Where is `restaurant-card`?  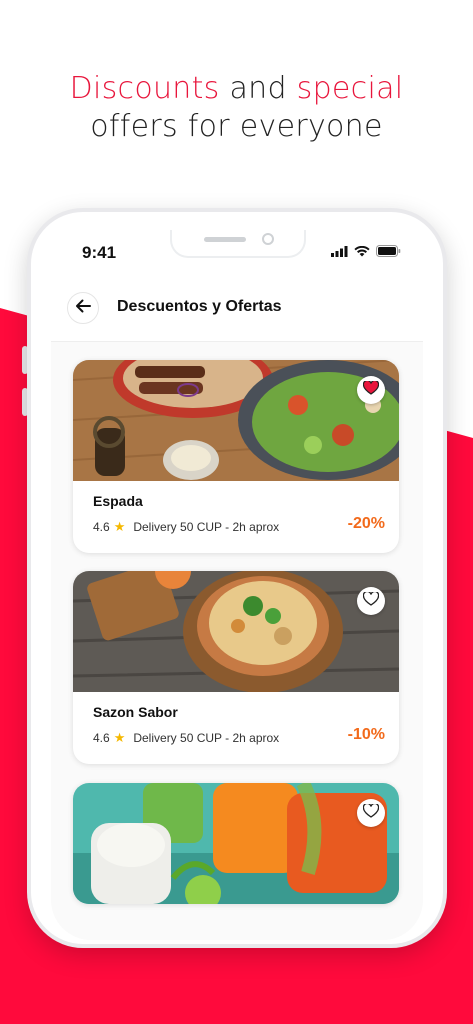 restaurant-card is located at coordinates (236, 843).